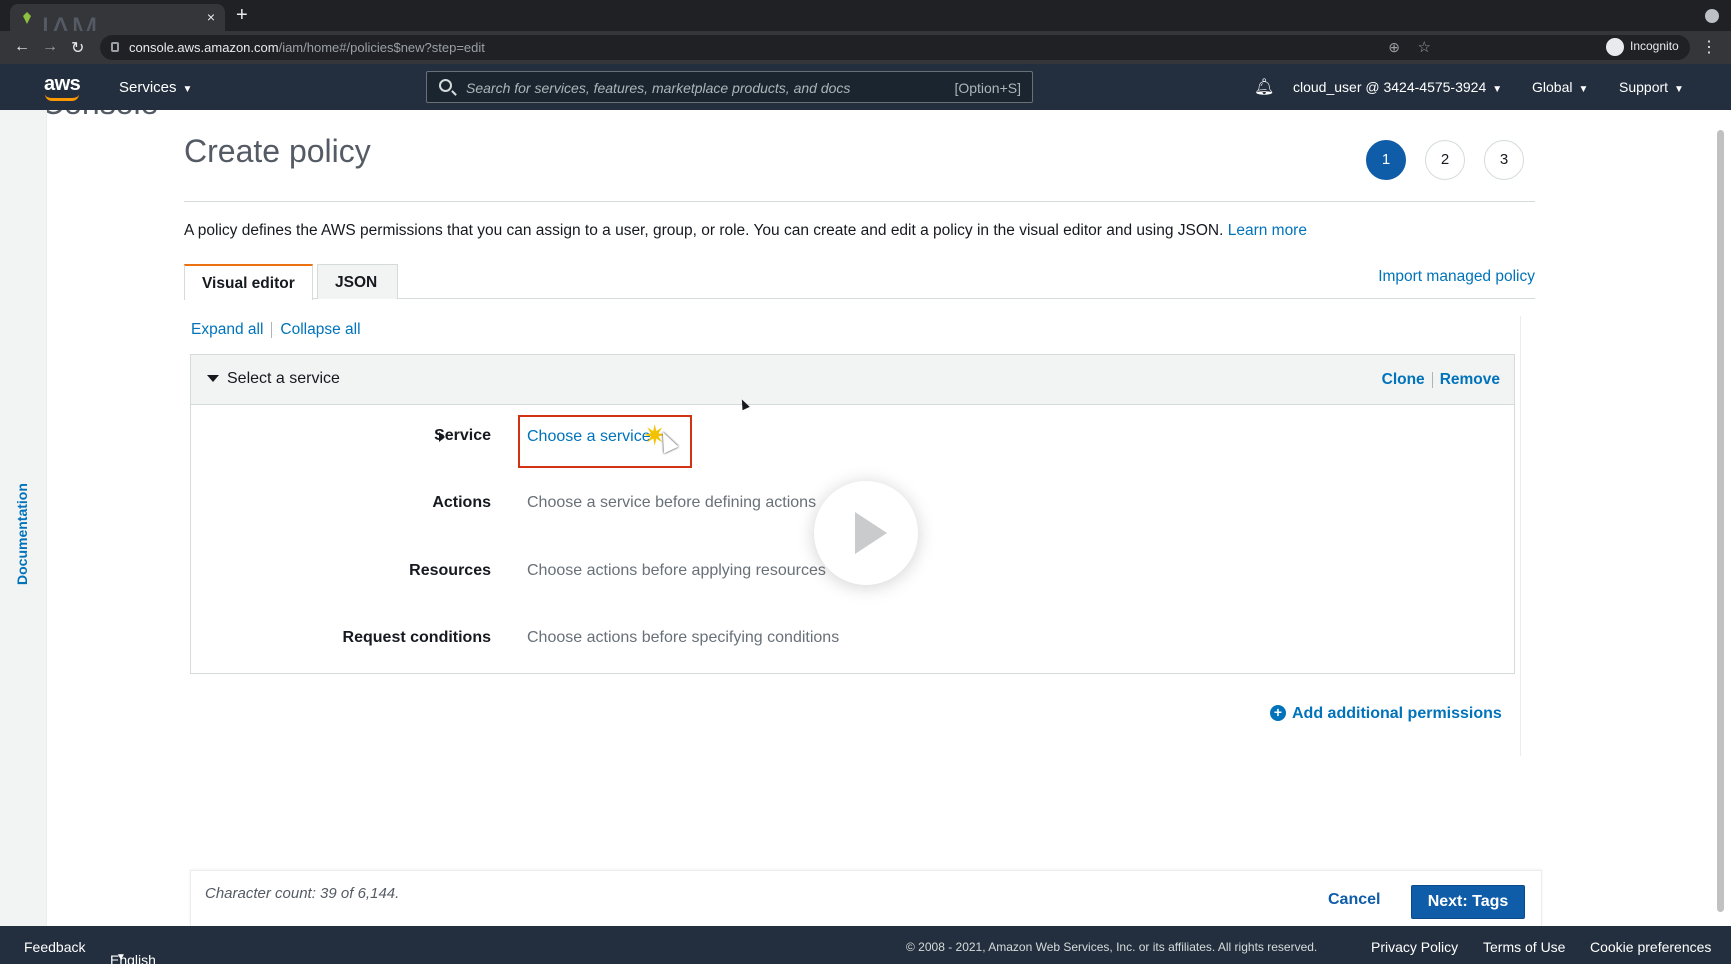  I want to click on learn-more-link: Learn more, so click(1267, 230).